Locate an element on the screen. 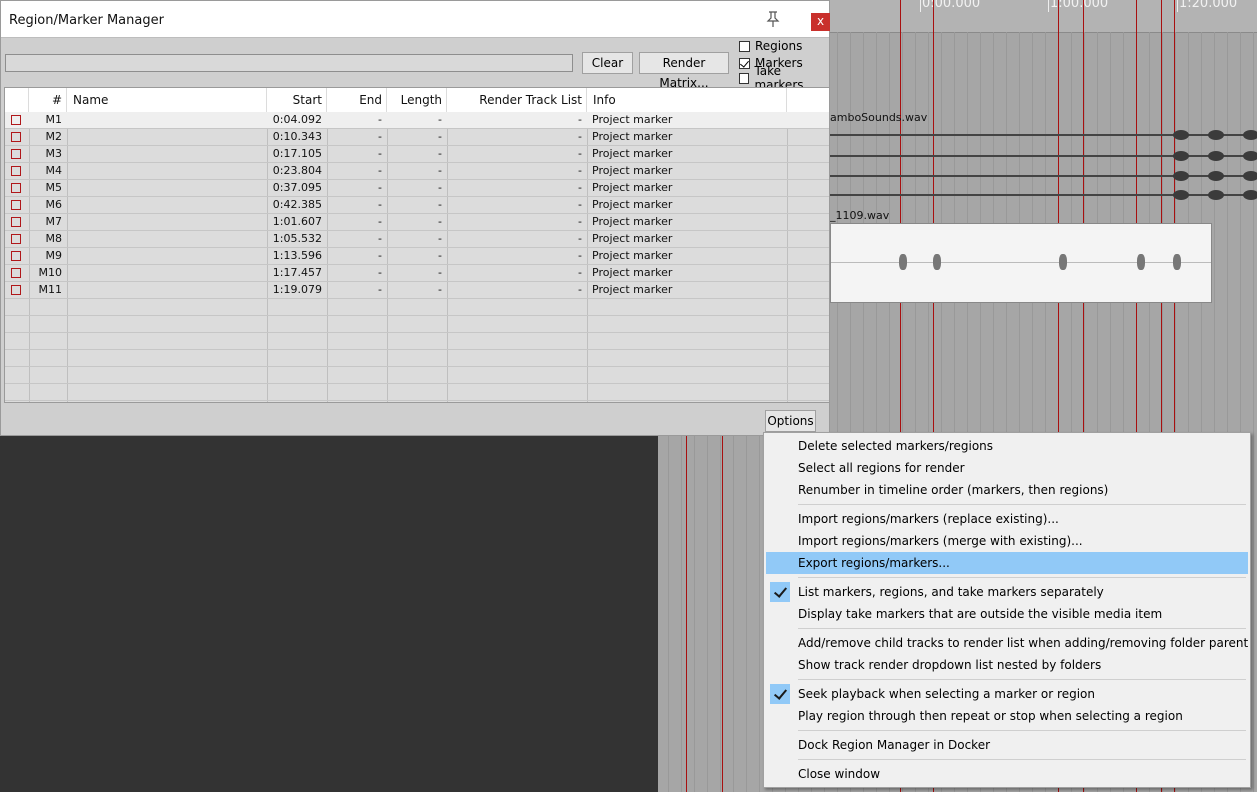 The image size is (1257, 792). col-header-length: Length is located at coordinates (417, 100).